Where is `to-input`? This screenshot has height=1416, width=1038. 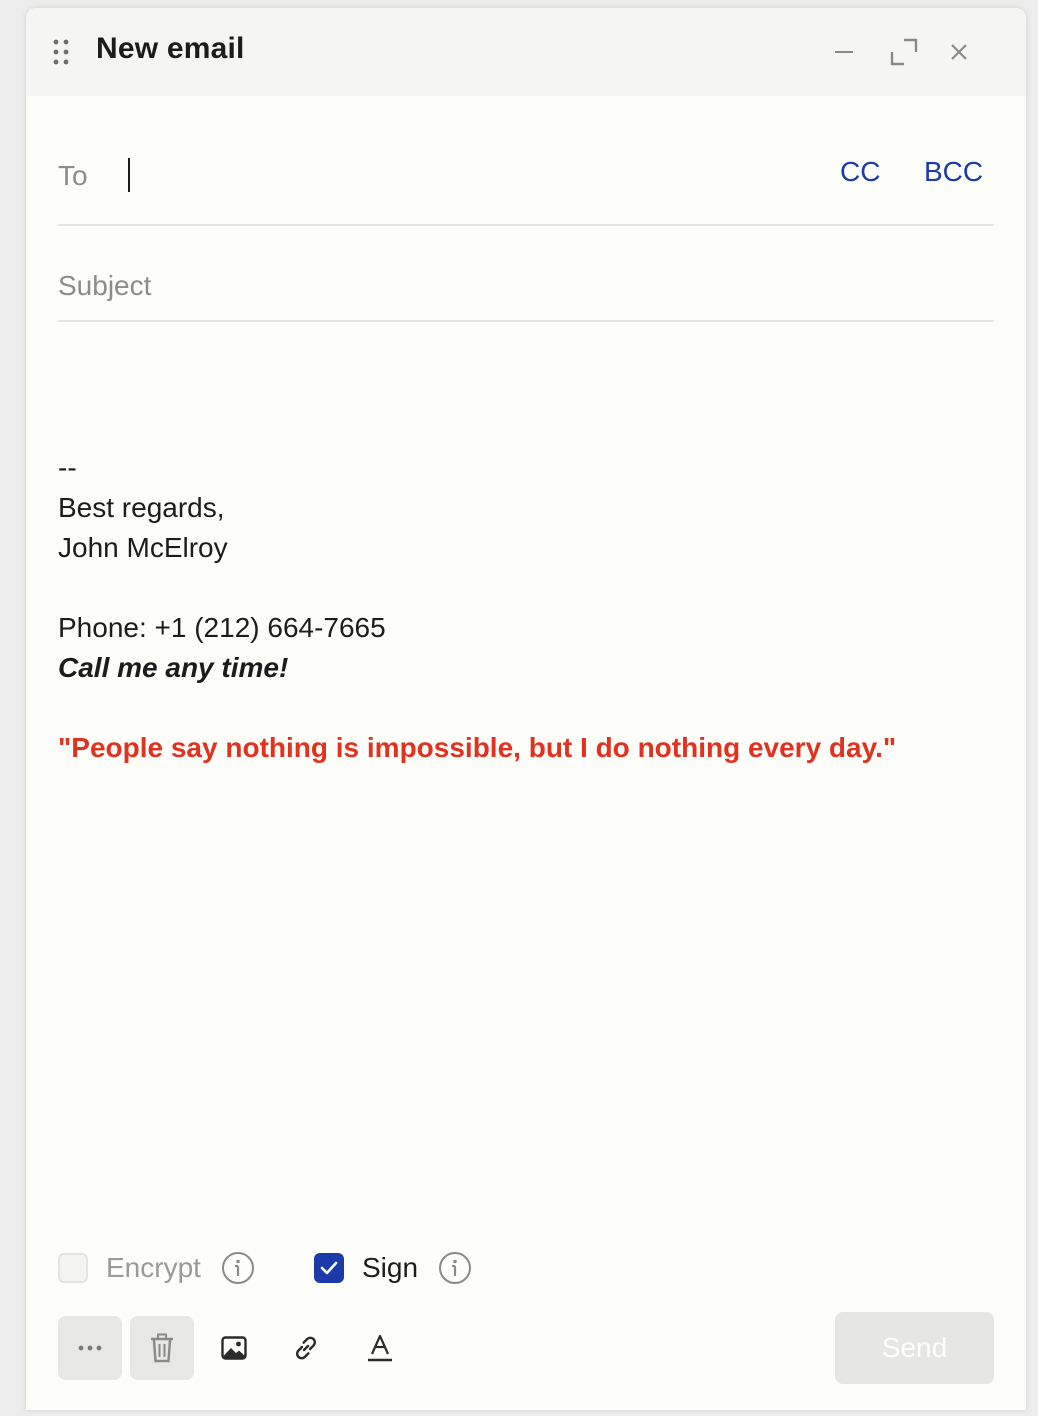
to-input is located at coordinates (470, 175).